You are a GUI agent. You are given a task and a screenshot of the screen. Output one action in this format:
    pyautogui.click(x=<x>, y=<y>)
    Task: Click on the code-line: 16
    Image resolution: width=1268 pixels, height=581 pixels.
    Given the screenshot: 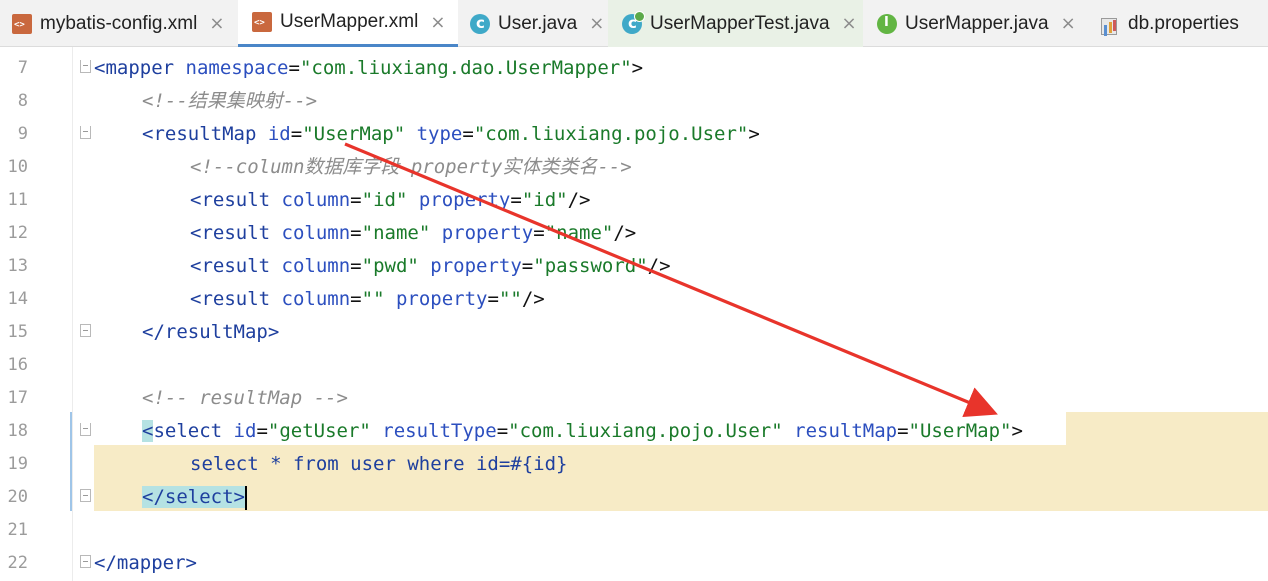 What is the action you would take?
    pyautogui.click(x=634, y=365)
    